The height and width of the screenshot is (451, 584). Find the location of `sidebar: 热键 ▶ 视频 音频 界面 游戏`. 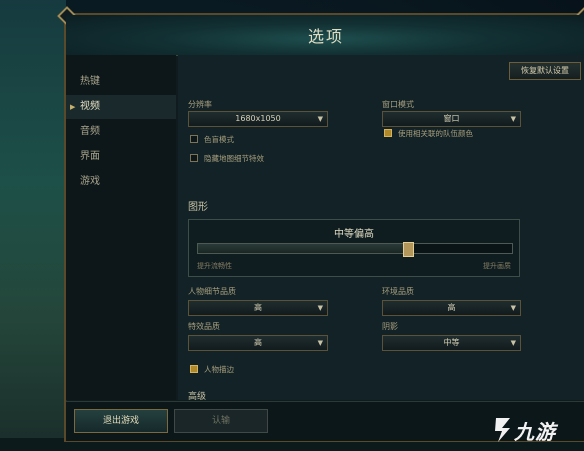

sidebar: 热键 ▶ 视频 音频 界面 游戏 is located at coordinates (121, 227).